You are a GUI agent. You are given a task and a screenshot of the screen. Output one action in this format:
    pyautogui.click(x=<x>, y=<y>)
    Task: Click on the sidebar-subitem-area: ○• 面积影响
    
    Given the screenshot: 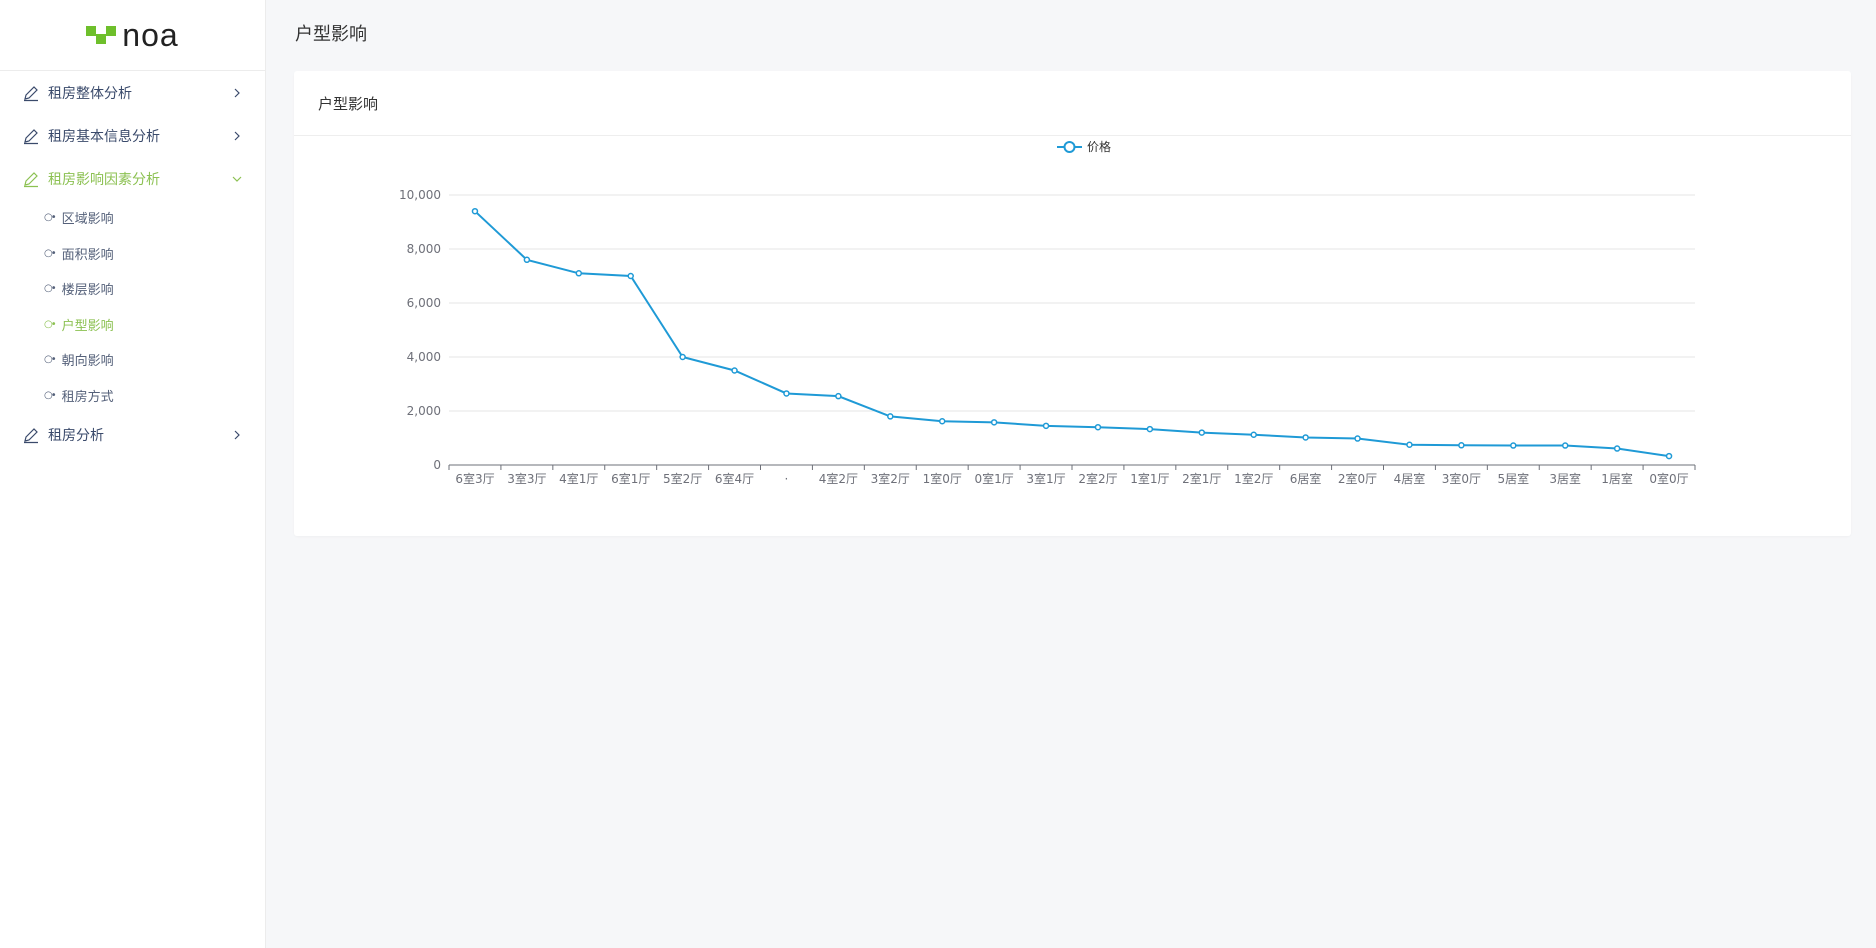 What is the action you would take?
    pyautogui.click(x=132, y=254)
    